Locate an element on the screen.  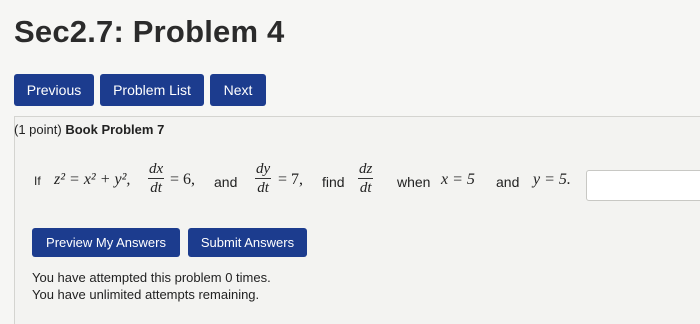
problem-list-button: Problem List is located at coordinates (152, 90).